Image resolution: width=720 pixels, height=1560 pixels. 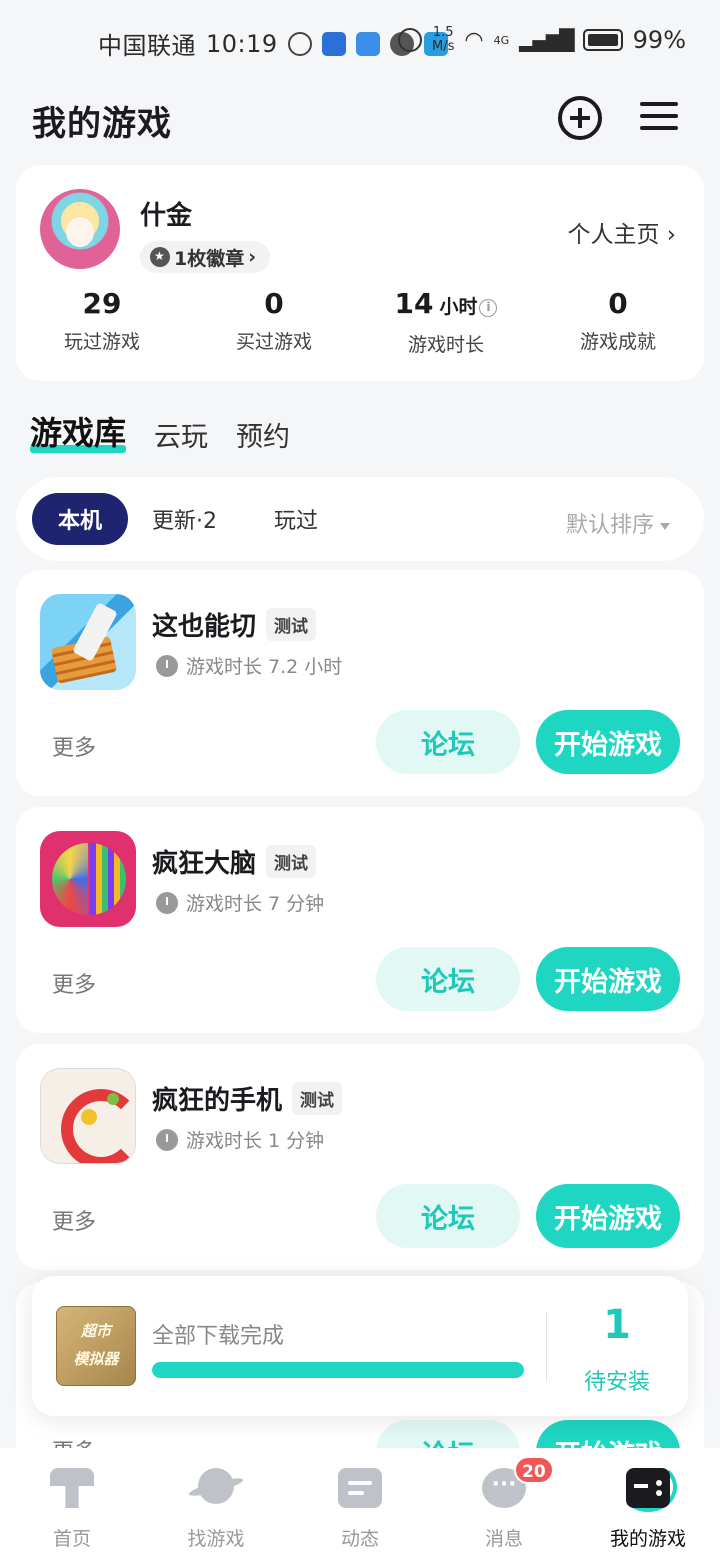 What do you see at coordinates (501, 40) in the screenshot?
I see `network-type: 4G` at bounding box center [501, 40].